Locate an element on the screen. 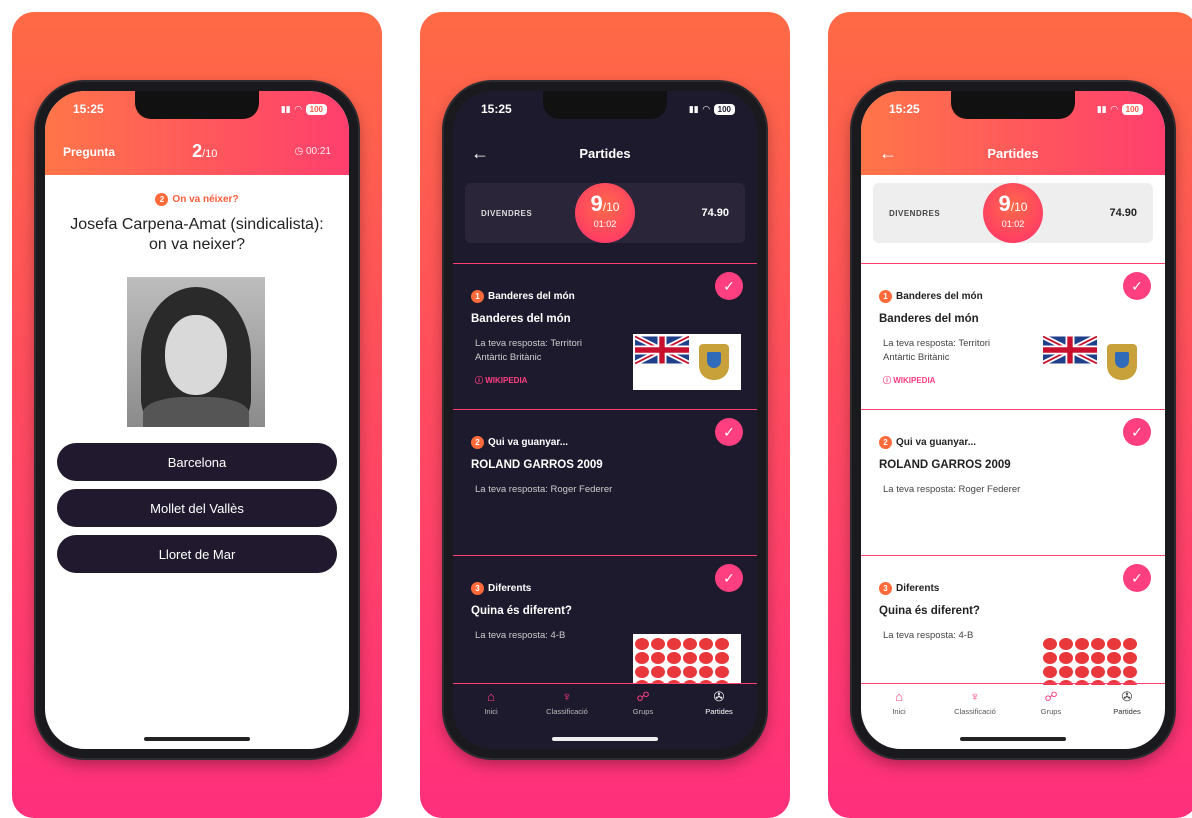 This screenshot has height=818, width=1192. tab-label: Partides is located at coordinates (1127, 711).